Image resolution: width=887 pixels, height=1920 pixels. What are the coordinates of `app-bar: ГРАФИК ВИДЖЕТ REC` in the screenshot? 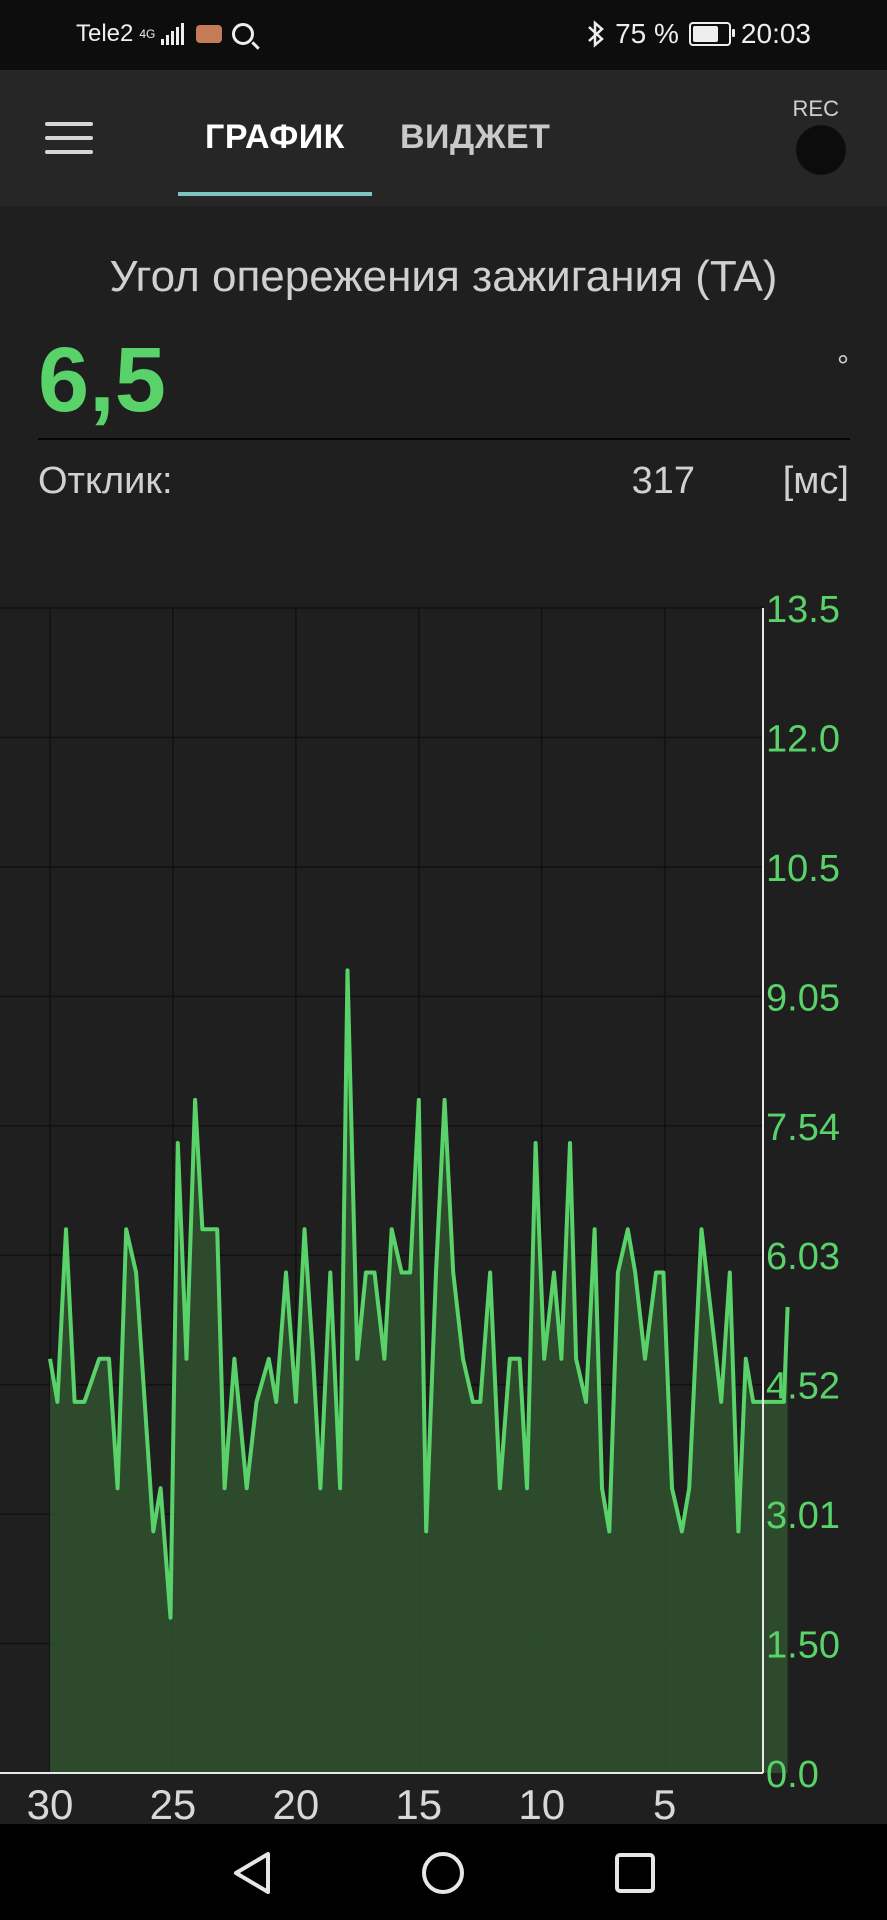 It's located at (443, 138).